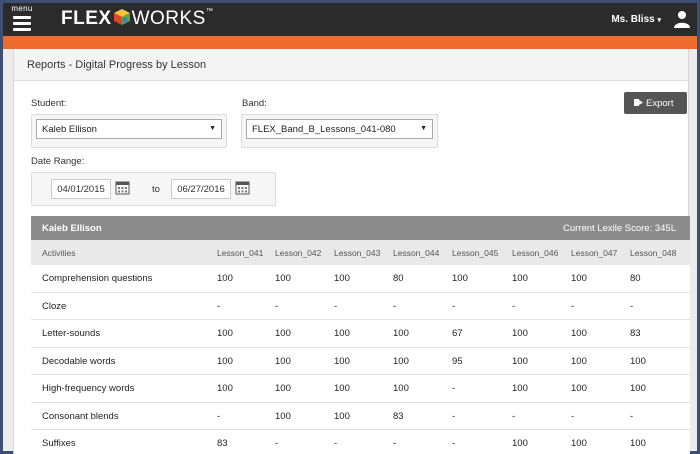 This screenshot has width=700, height=454. Describe the element at coordinates (350, 19) in the screenshot. I see `top-bar: menu FLEX WORKS™ Ms. Bliss ▾` at that location.